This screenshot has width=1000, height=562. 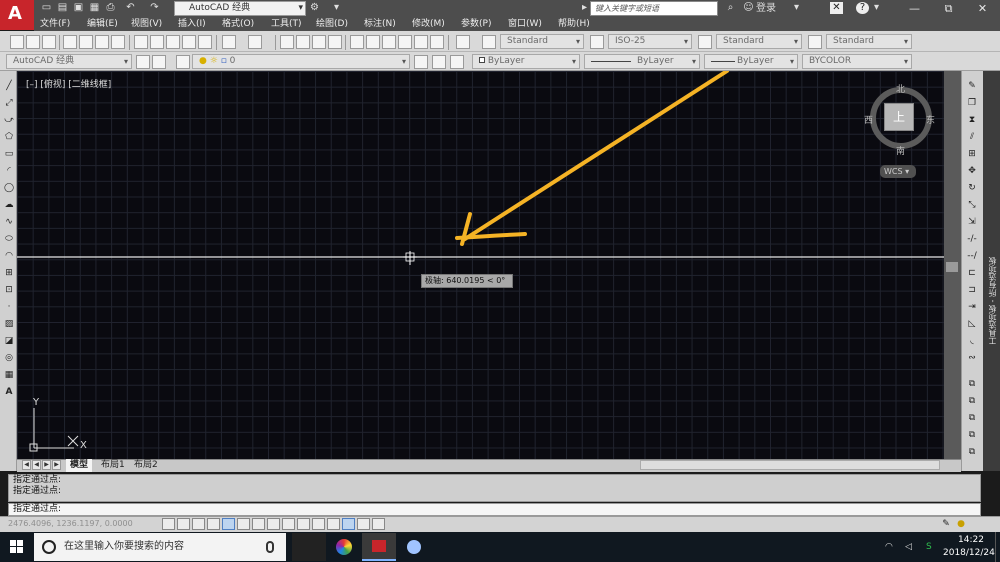 I want to click on tab-layout1: 布局1, so click(x=113, y=465).